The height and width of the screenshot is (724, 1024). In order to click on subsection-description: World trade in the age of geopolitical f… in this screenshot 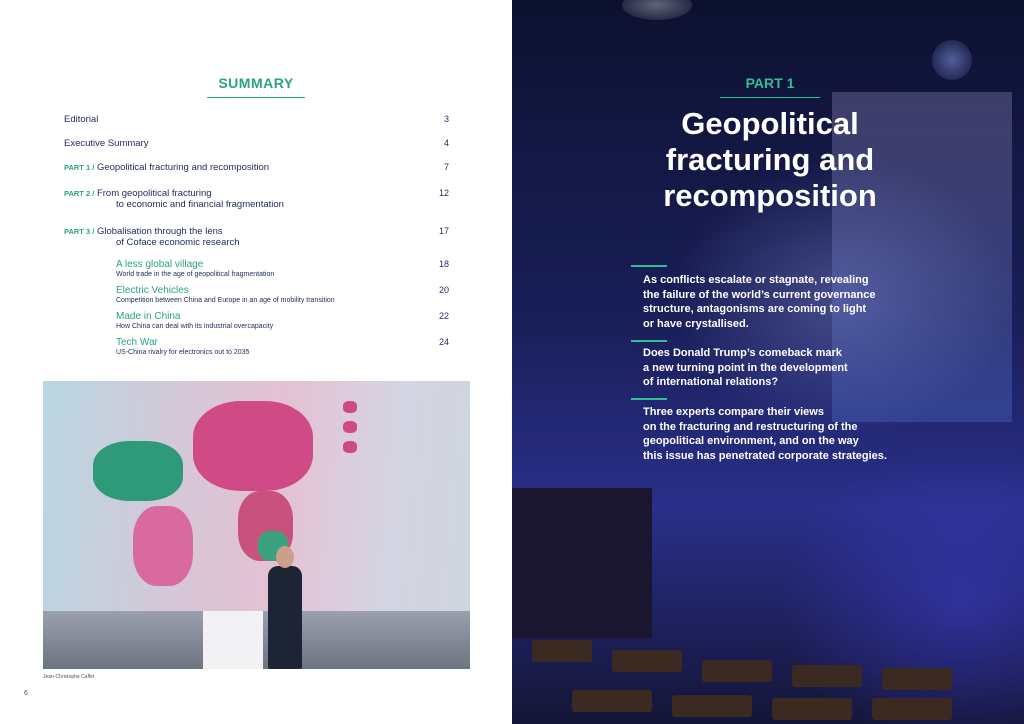, I will do `click(195, 274)`.